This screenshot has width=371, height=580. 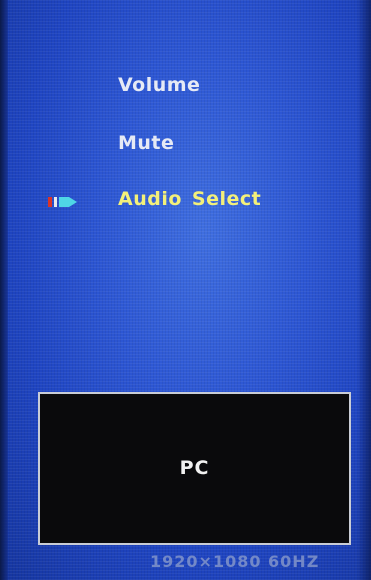 What do you see at coordinates (4, 290) in the screenshot?
I see `bezel-left` at bounding box center [4, 290].